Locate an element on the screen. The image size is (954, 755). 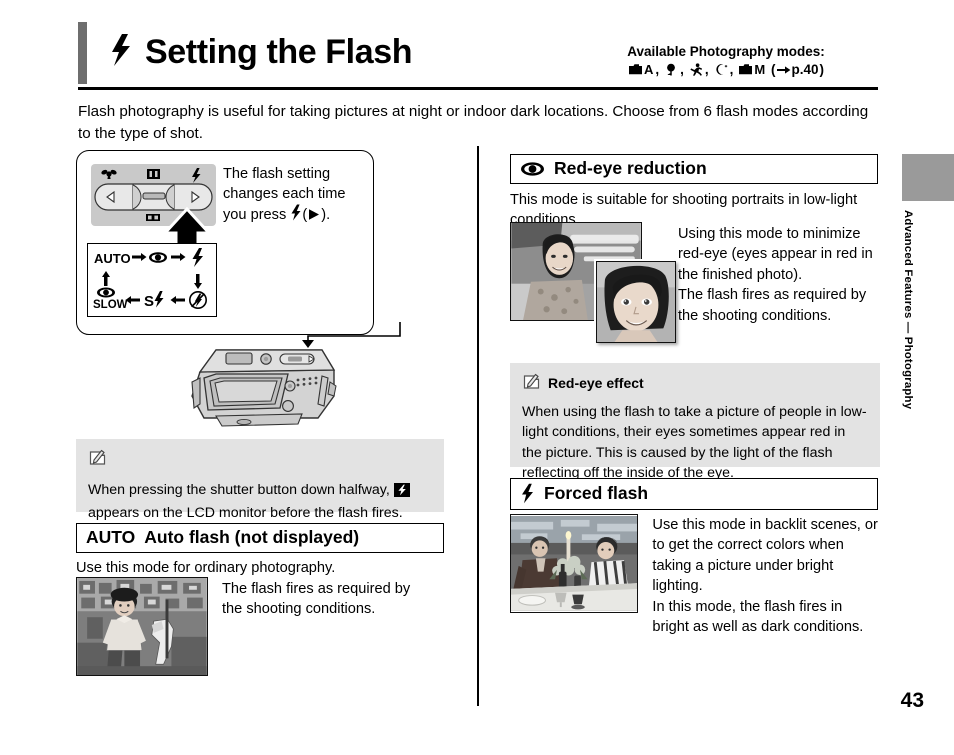
red-eye-slow-icon: SLOW is located at coordinates (110, 299).